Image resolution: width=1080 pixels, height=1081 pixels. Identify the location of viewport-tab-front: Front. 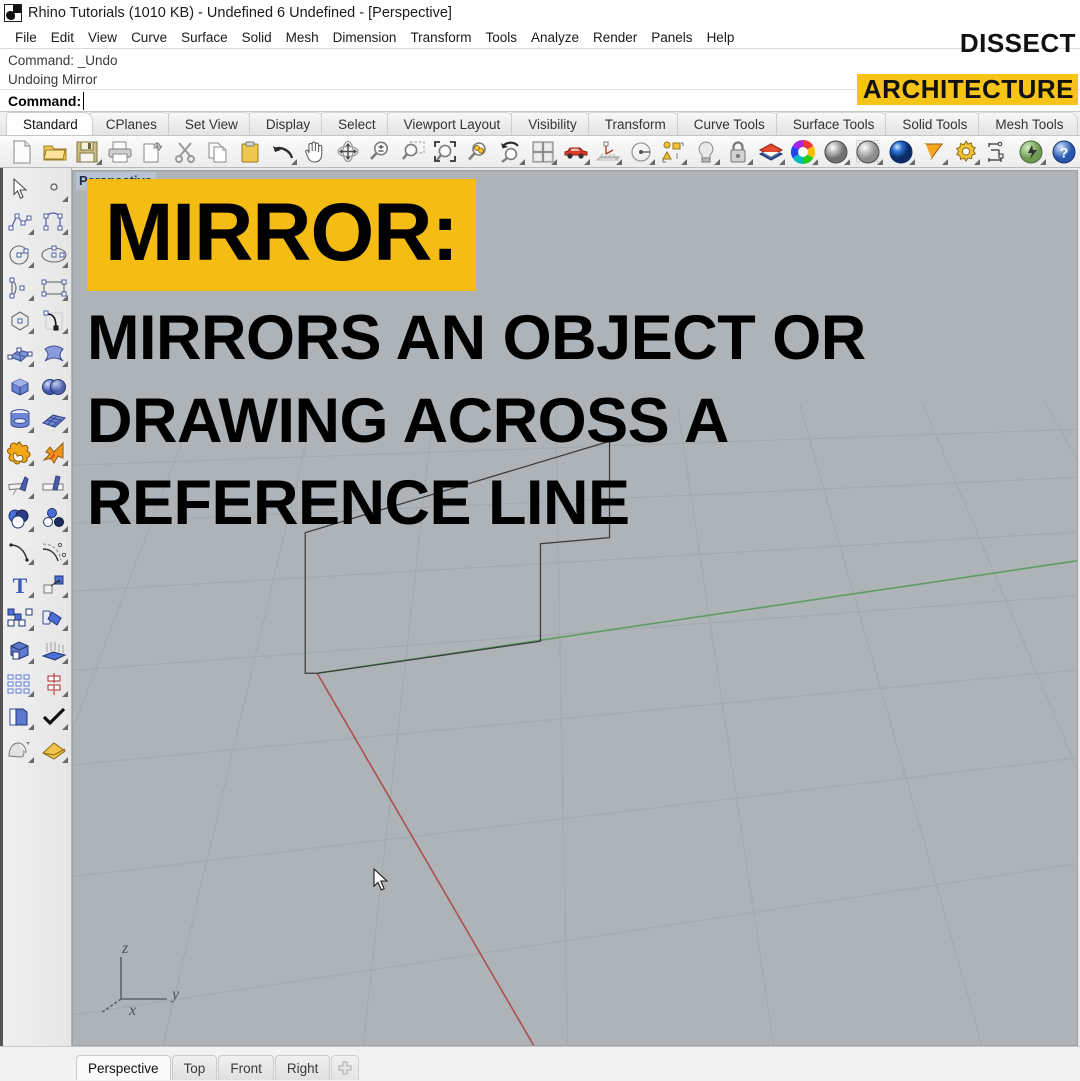
(246, 1067).